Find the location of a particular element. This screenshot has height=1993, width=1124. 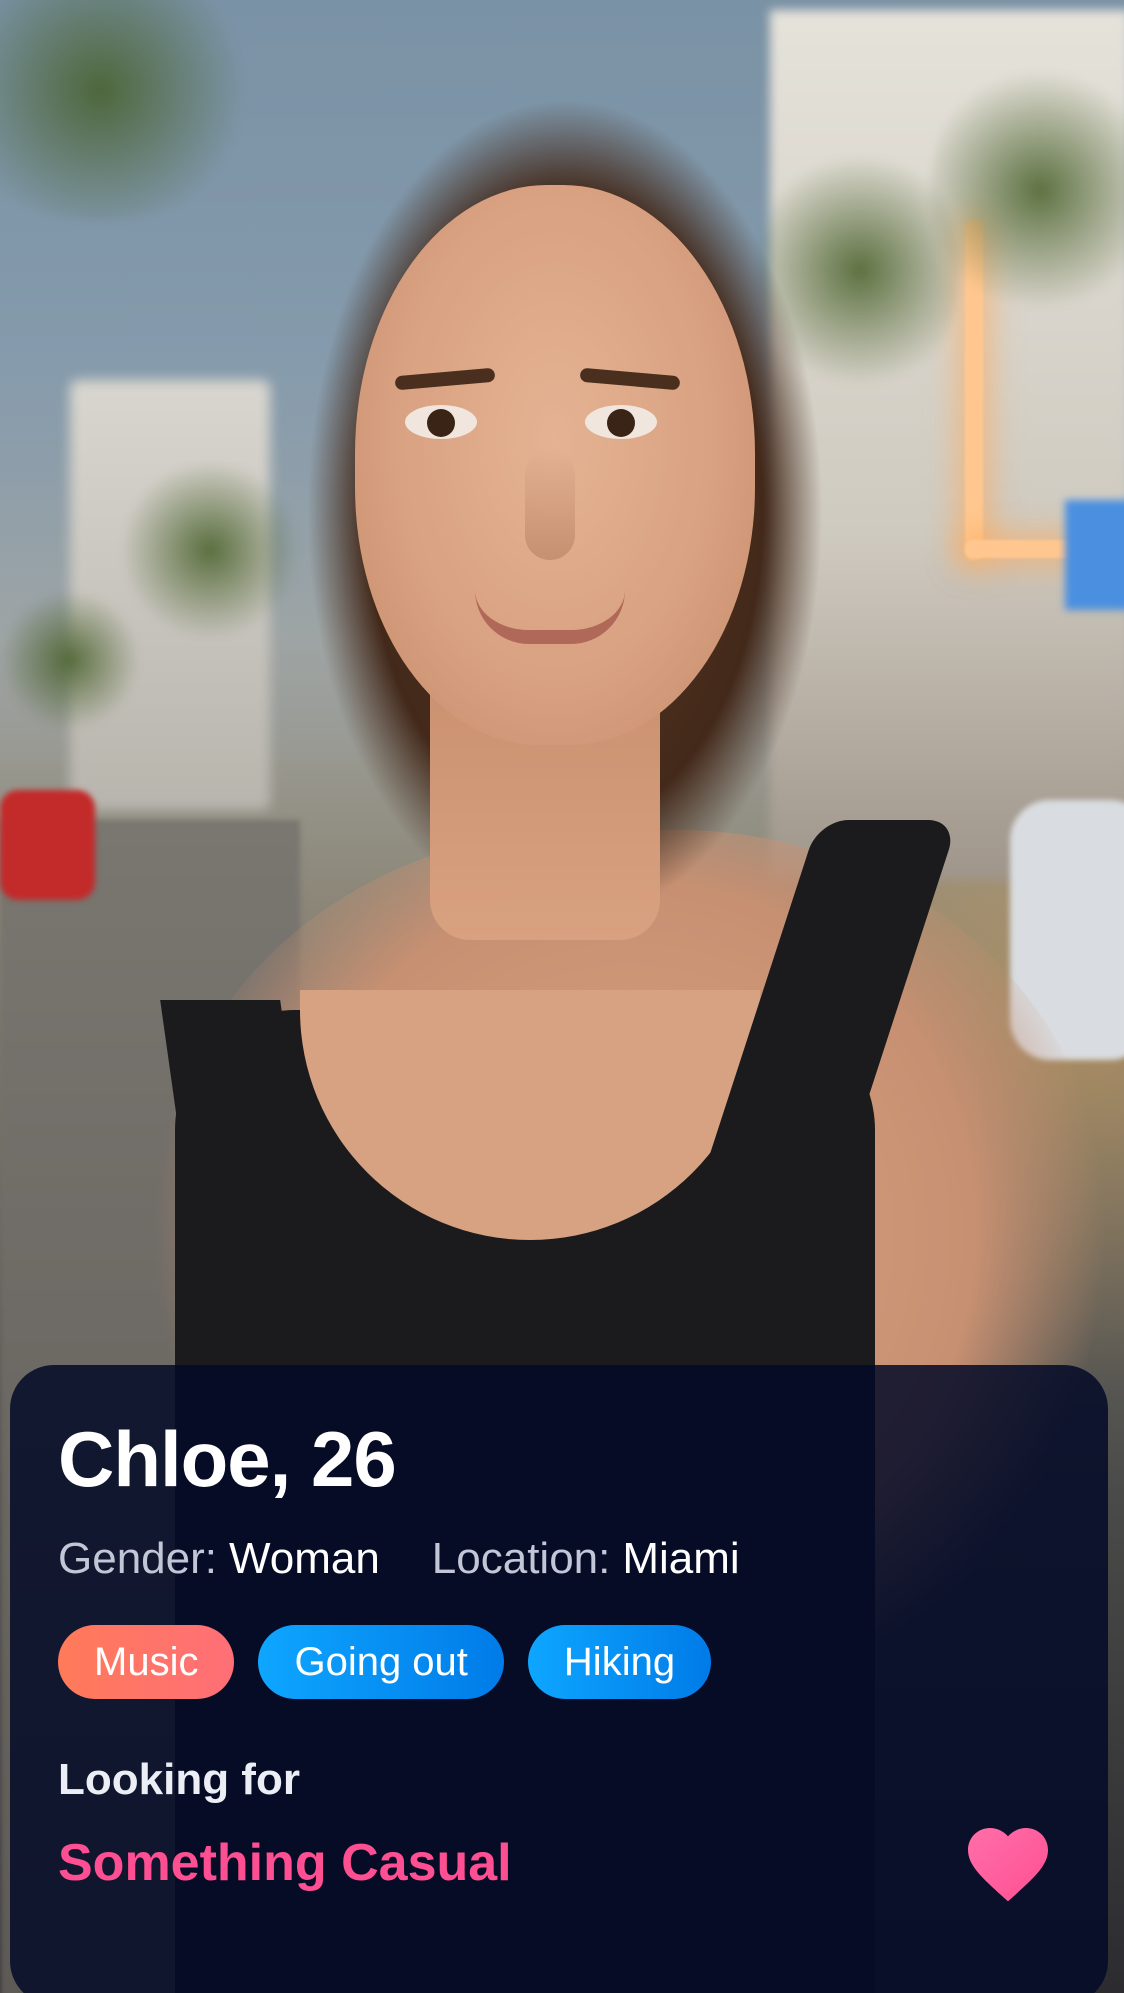

looking-for-value: Something Casual is located at coordinates (285, 1863).